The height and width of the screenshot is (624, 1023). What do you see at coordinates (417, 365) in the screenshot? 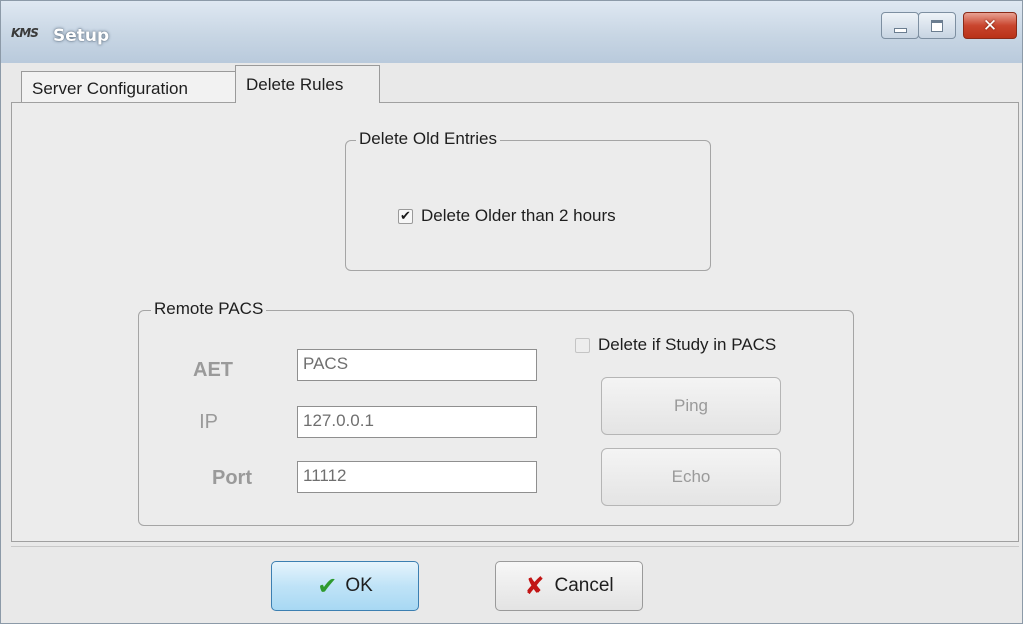
I see `aet-field: PACS` at bounding box center [417, 365].